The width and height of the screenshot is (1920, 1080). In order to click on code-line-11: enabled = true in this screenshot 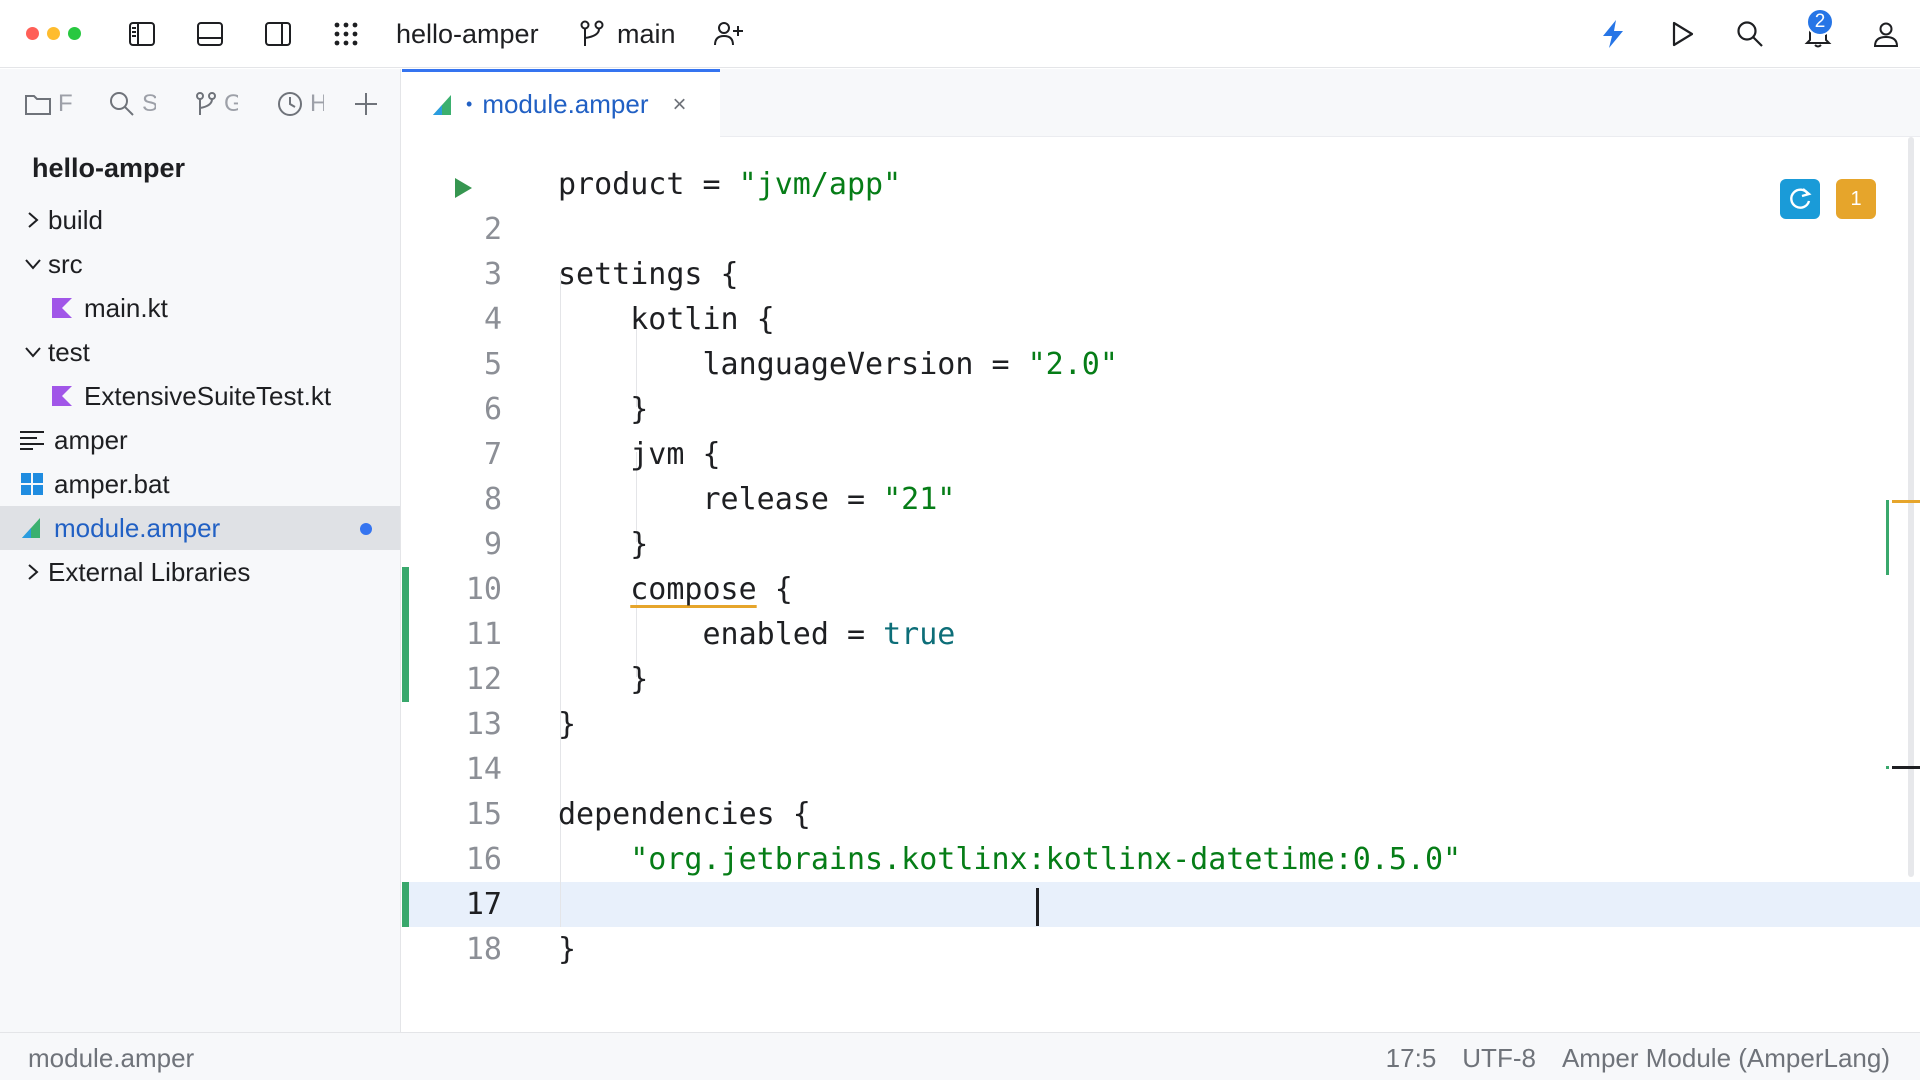, I will do `click(756, 634)`.